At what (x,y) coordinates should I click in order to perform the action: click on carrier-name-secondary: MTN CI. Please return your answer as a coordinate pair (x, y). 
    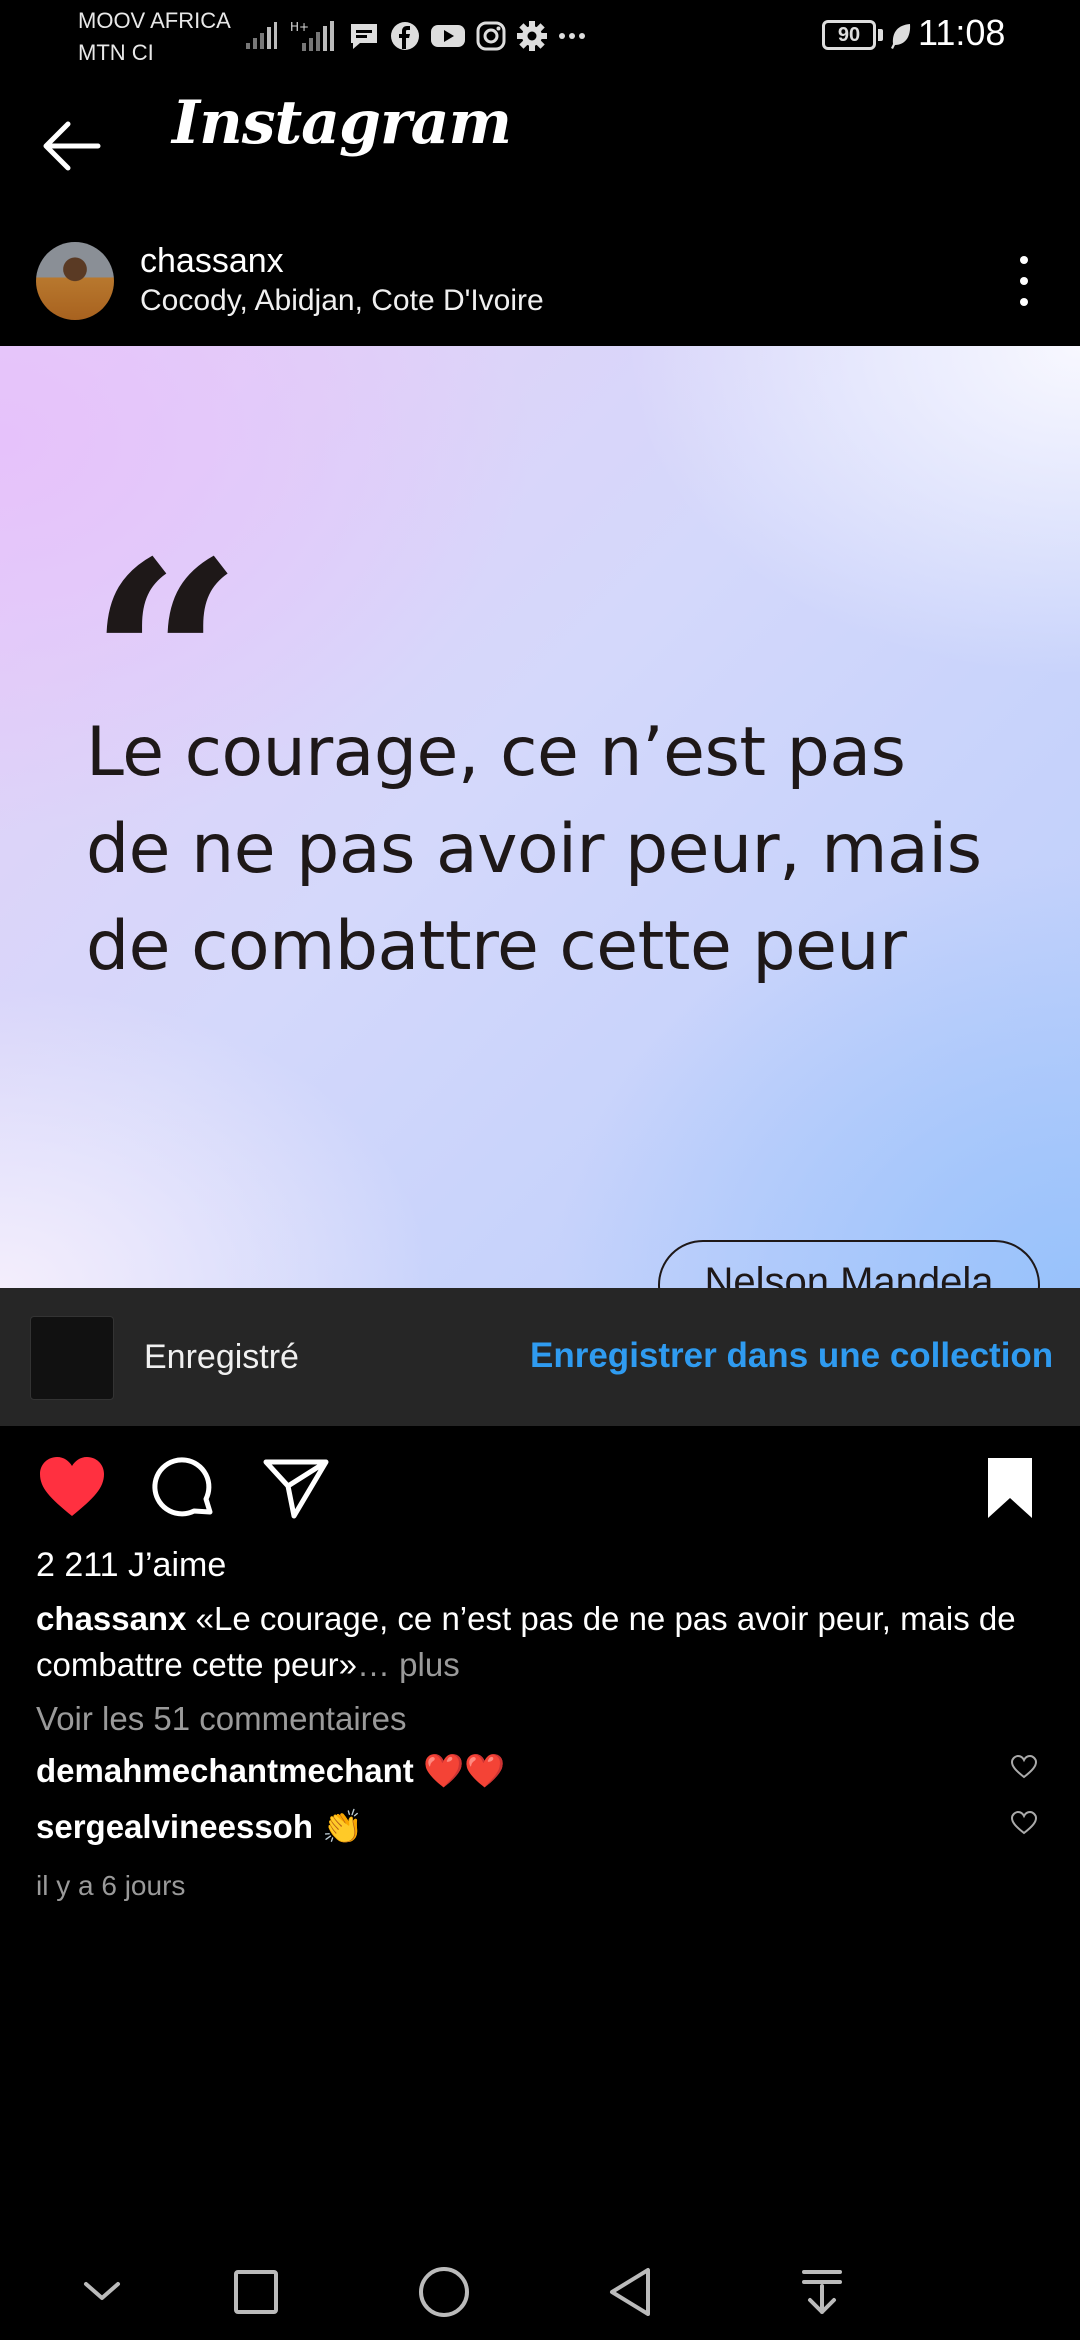
    Looking at the image, I should click on (116, 52).